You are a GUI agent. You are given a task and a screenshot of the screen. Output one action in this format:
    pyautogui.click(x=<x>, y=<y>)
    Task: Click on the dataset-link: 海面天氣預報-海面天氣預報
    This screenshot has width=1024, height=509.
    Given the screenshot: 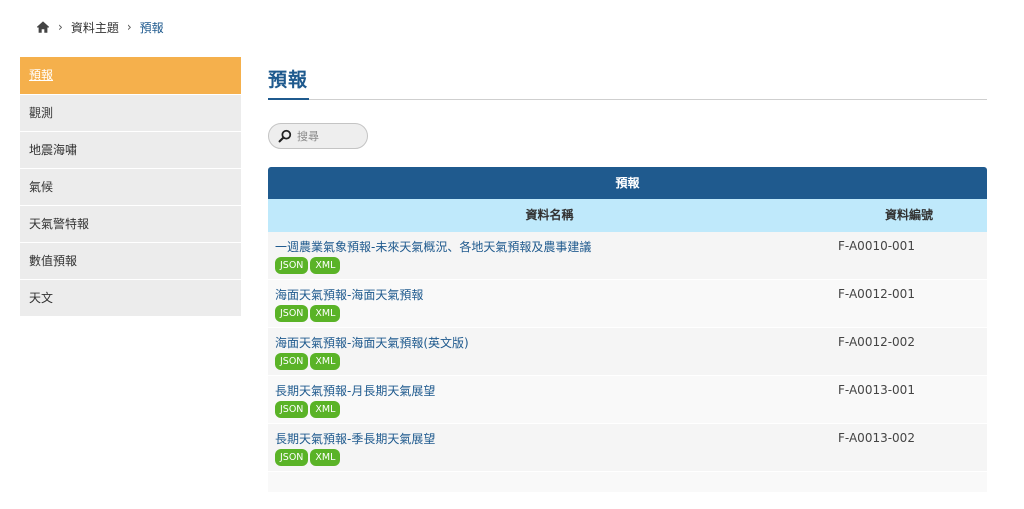 What is the action you would take?
    pyautogui.click(x=553, y=295)
    